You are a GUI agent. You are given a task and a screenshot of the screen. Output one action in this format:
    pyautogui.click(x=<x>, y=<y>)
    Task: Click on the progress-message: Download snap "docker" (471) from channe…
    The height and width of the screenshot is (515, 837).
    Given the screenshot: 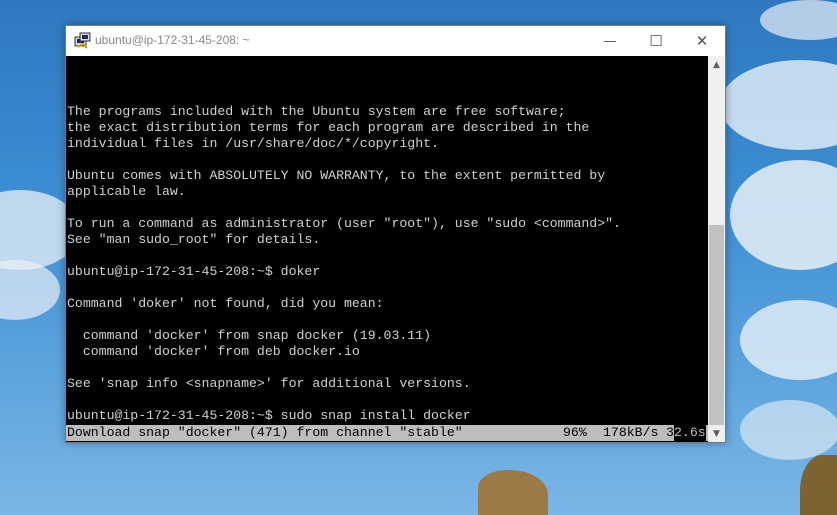 What is the action you would take?
    pyautogui.click(x=265, y=432)
    